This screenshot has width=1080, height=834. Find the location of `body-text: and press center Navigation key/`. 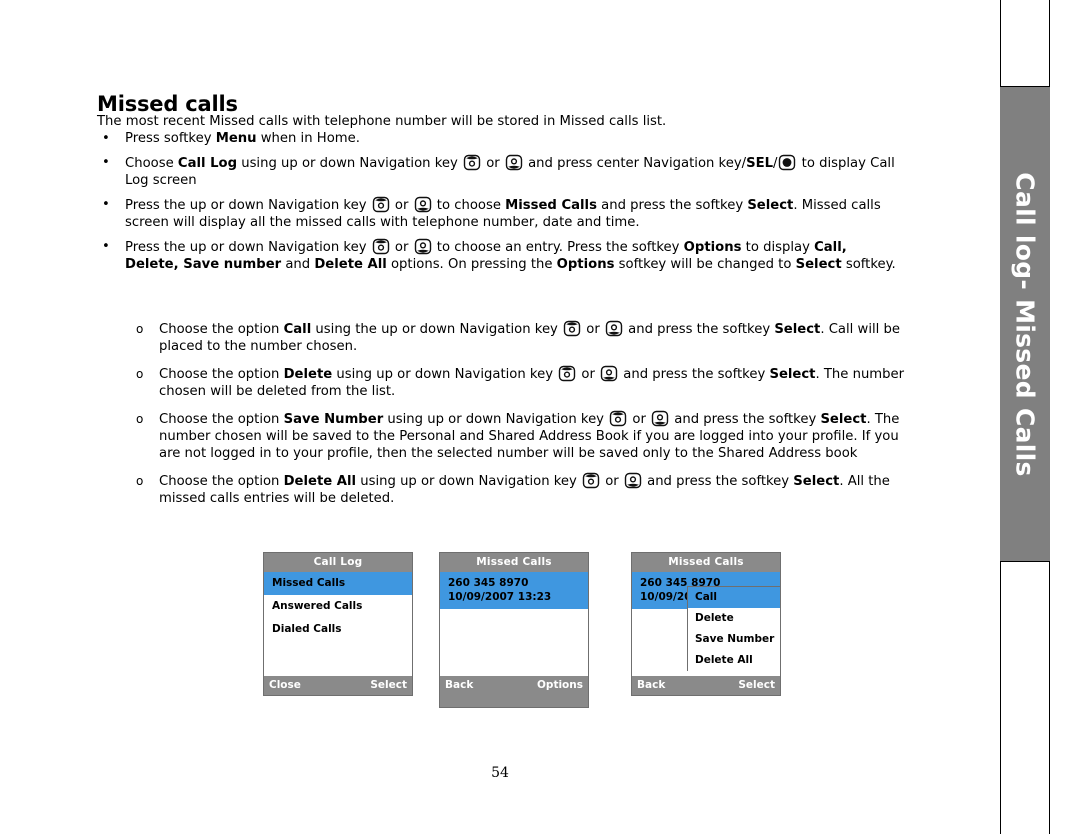

body-text: and press center Navigation key/ is located at coordinates (635, 163).